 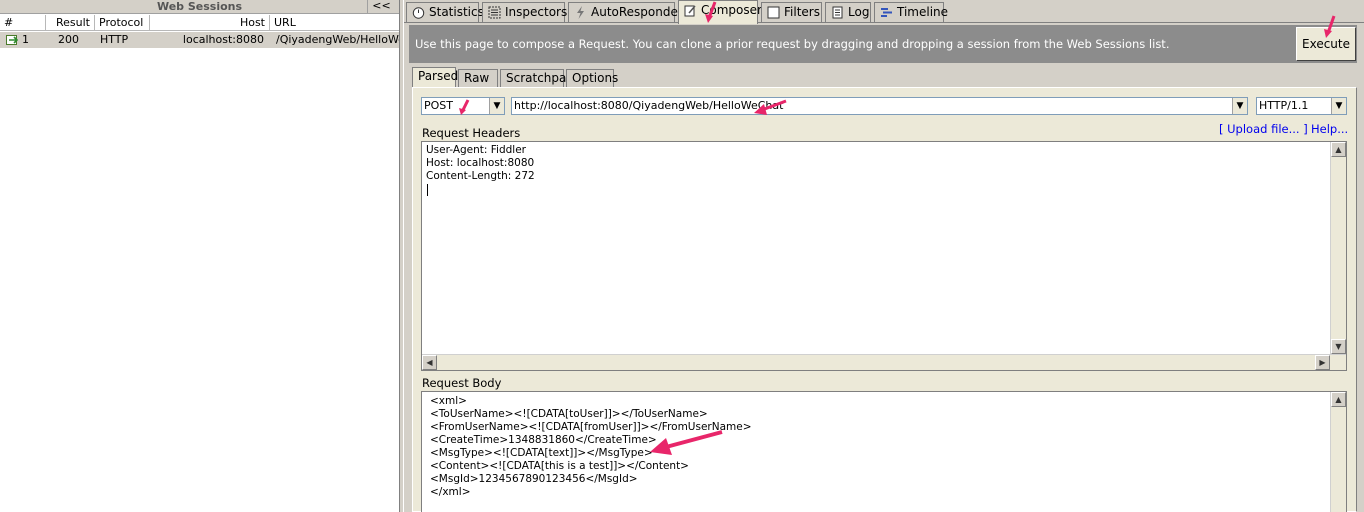 What do you see at coordinates (23, 22) in the screenshot?
I see `column-header-number: #` at bounding box center [23, 22].